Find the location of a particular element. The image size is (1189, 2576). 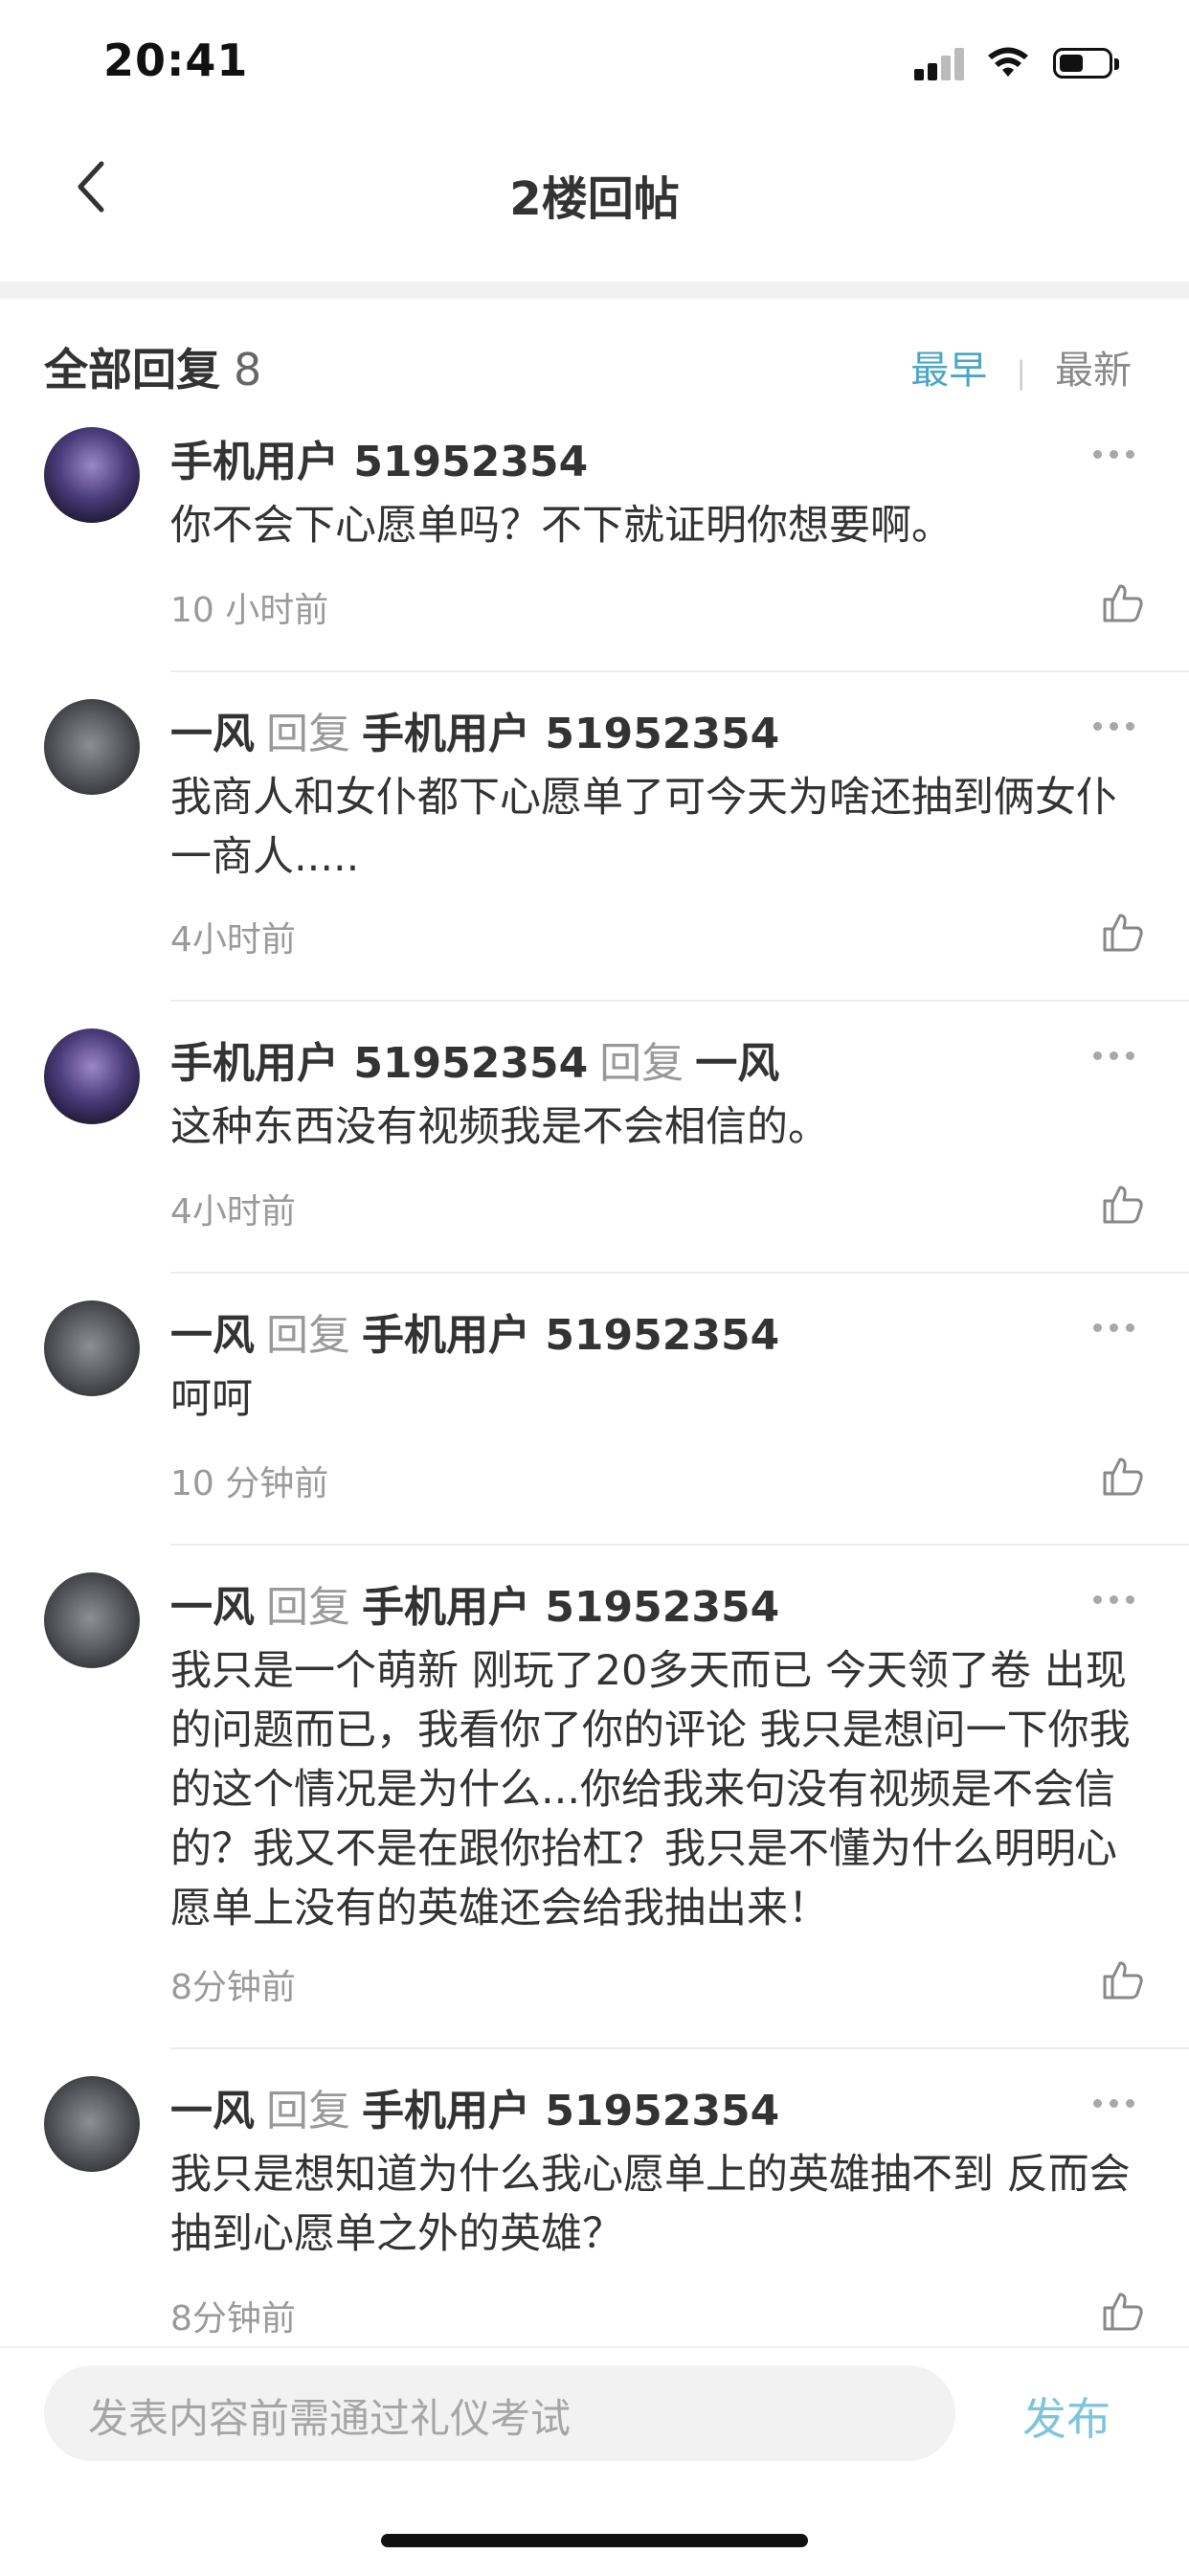

sort-toggle: 最早 | 最新 is located at coordinates (1021, 367).